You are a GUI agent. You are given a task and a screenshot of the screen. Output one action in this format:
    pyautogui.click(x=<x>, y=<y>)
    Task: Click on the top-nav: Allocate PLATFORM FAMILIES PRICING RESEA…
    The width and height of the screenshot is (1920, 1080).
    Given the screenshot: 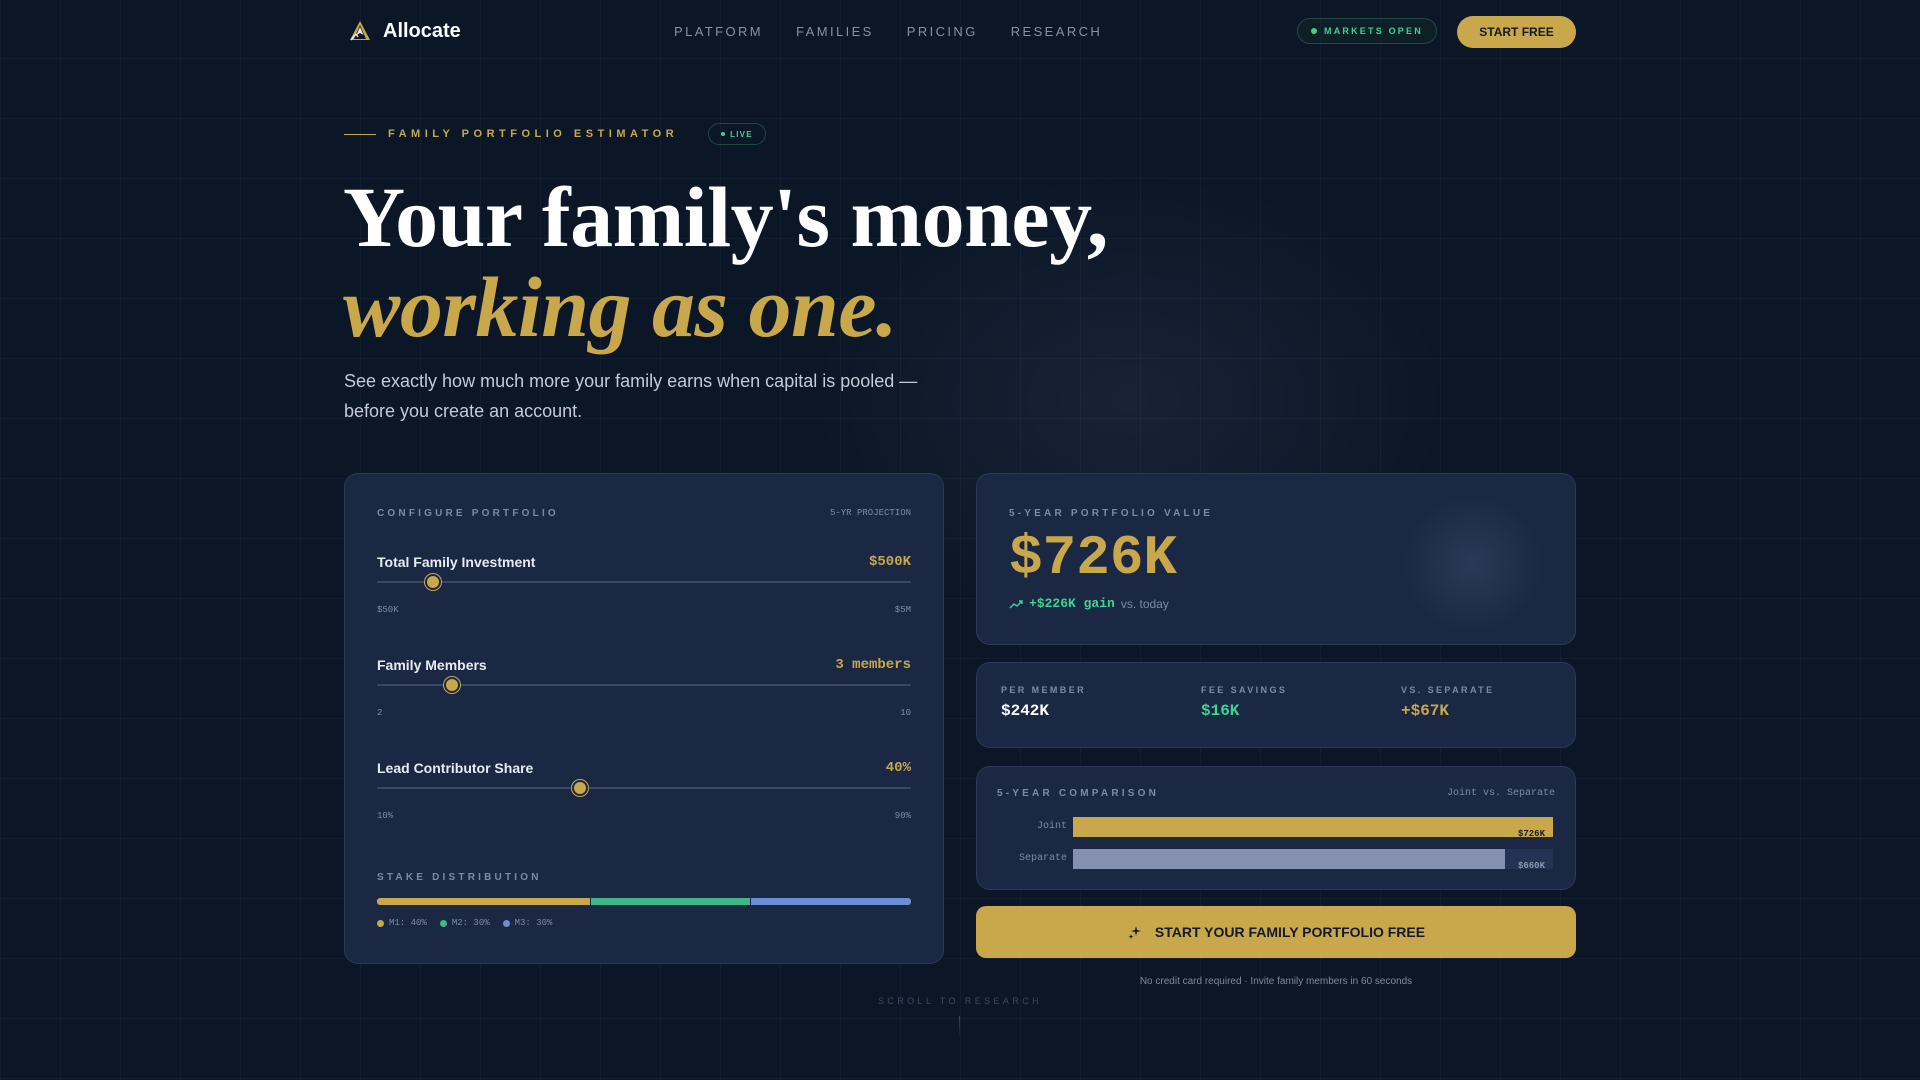 What is the action you would take?
    pyautogui.click(x=960, y=32)
    